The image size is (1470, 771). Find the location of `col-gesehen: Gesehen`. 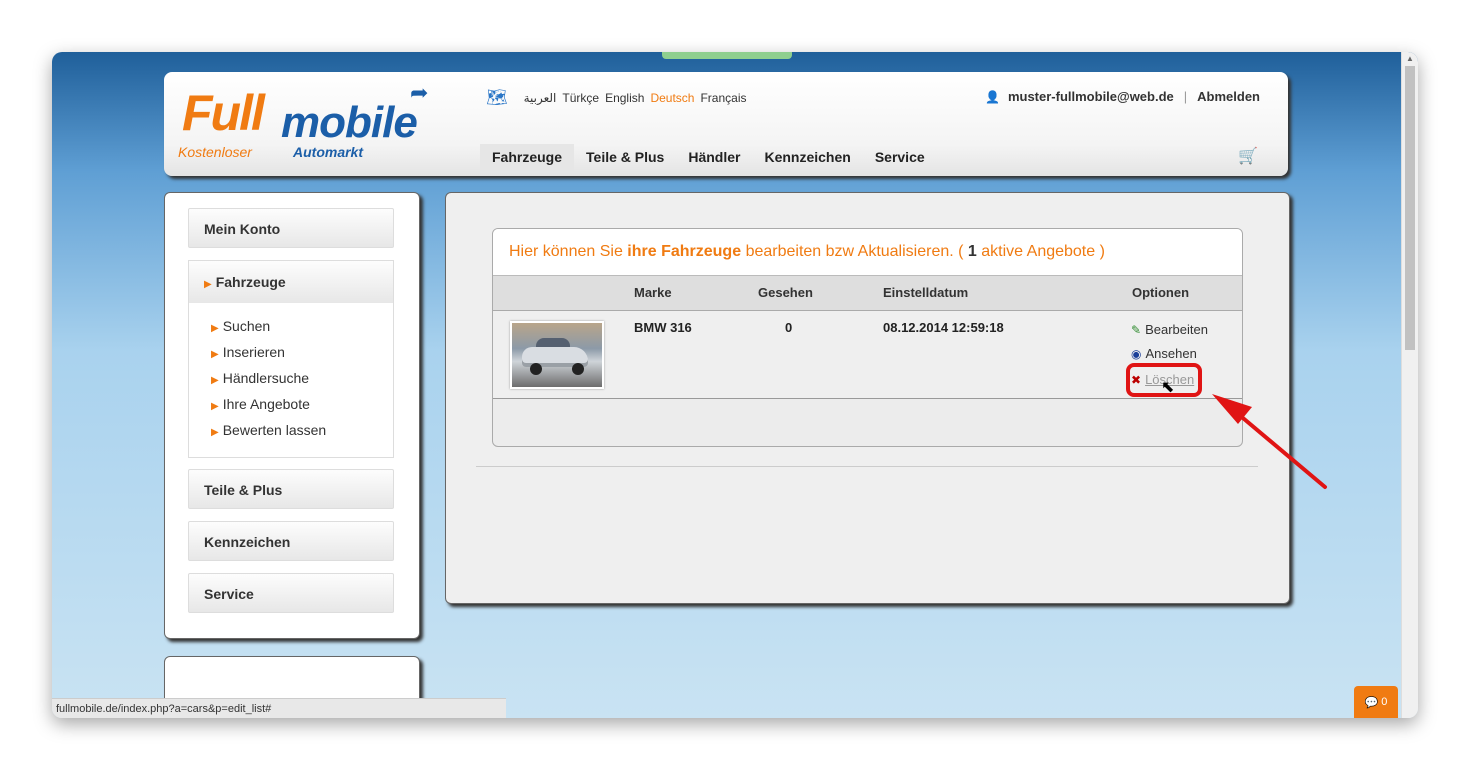

col-gesehen: Gesehen is located at coordinates (785, 292).